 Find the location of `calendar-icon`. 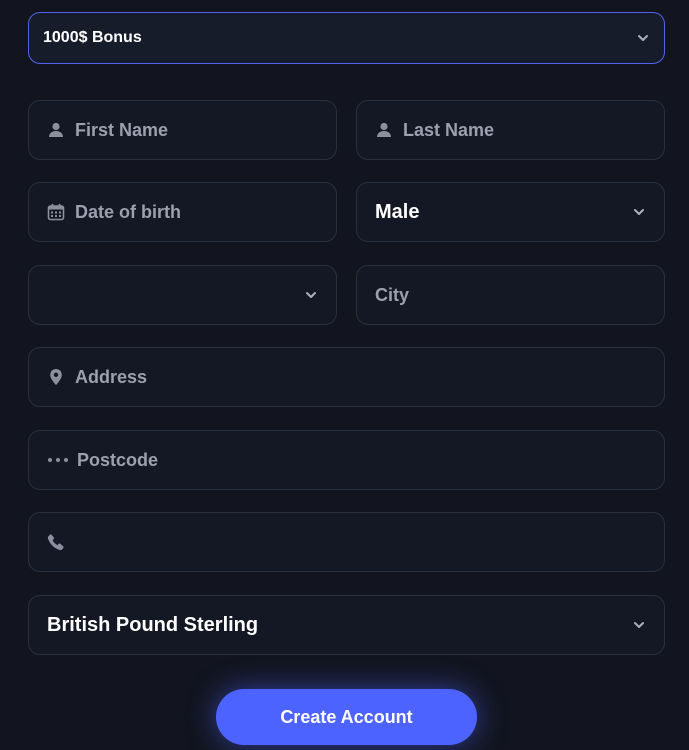

calendar-icon is located at coordinates (56, 212).